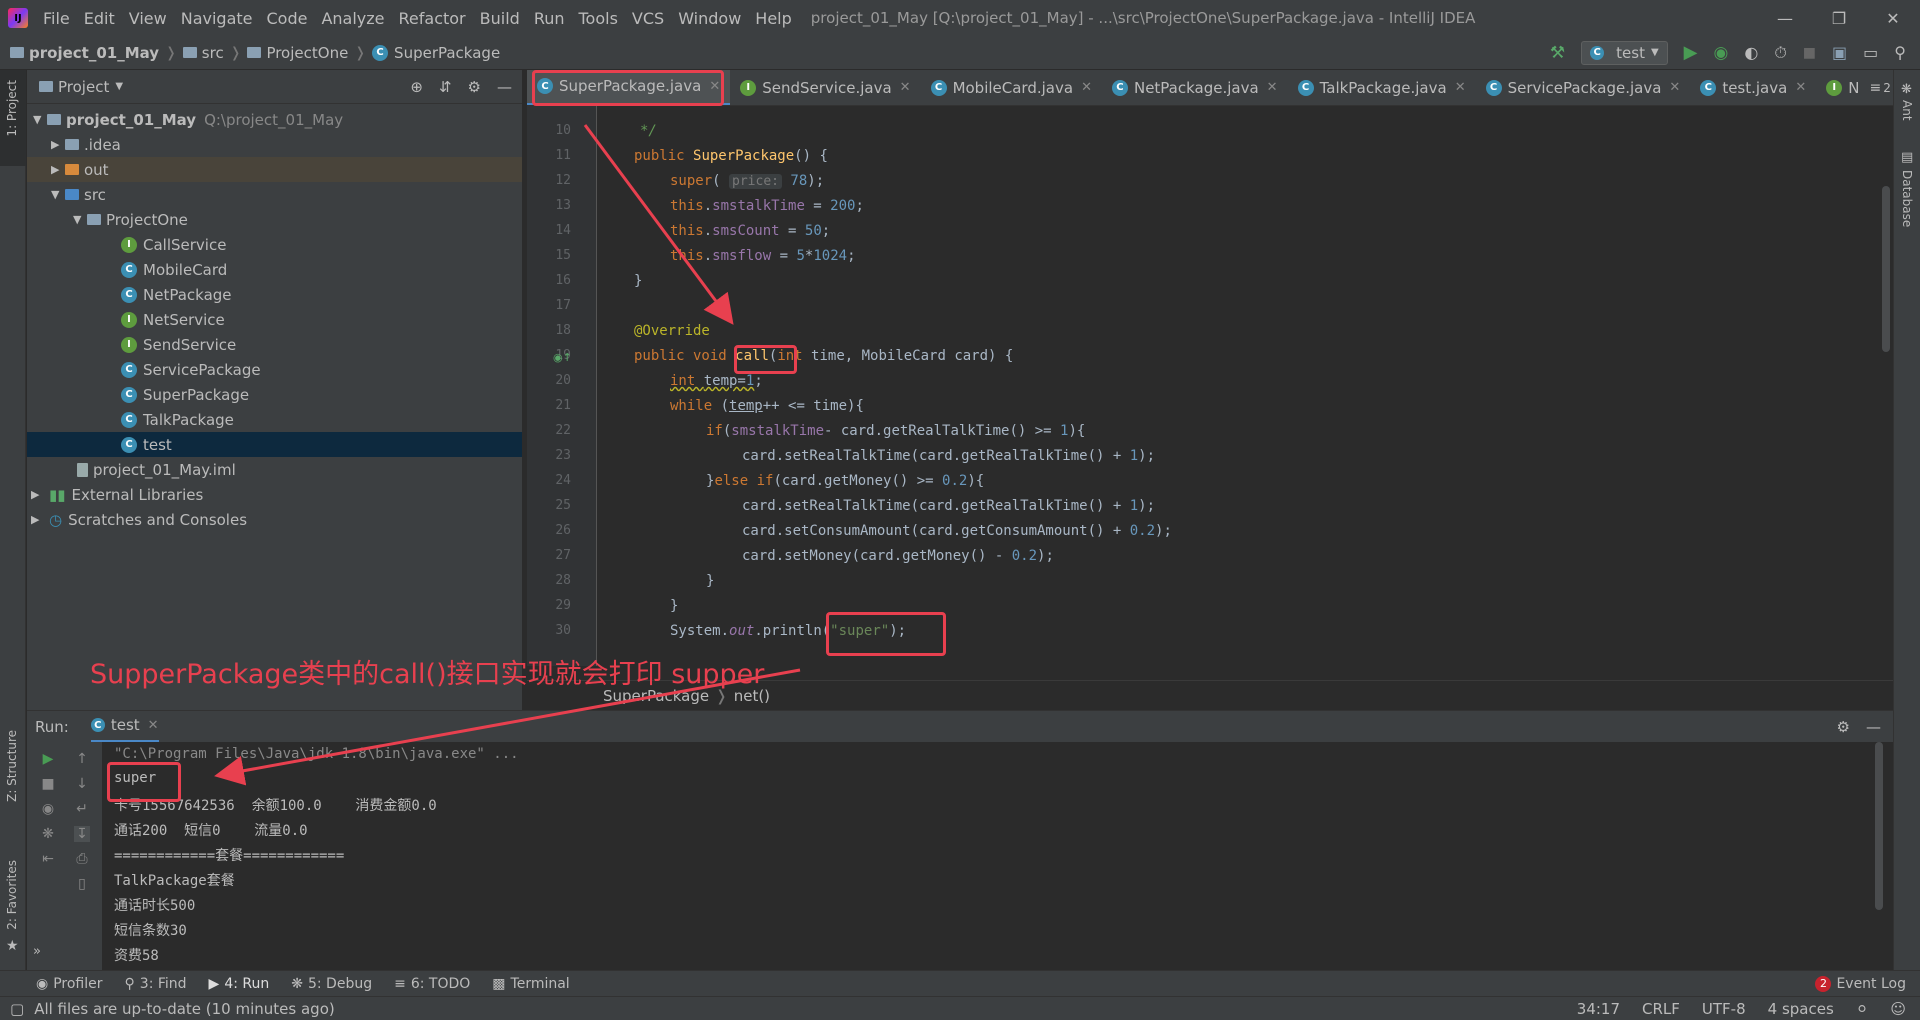 This screenshot has width=1920, height=1020. What do you see at coordinates (274, 269) in the screenshot?
I see `tree-item-file: C MobileCard` at bounding box center [274, 269].